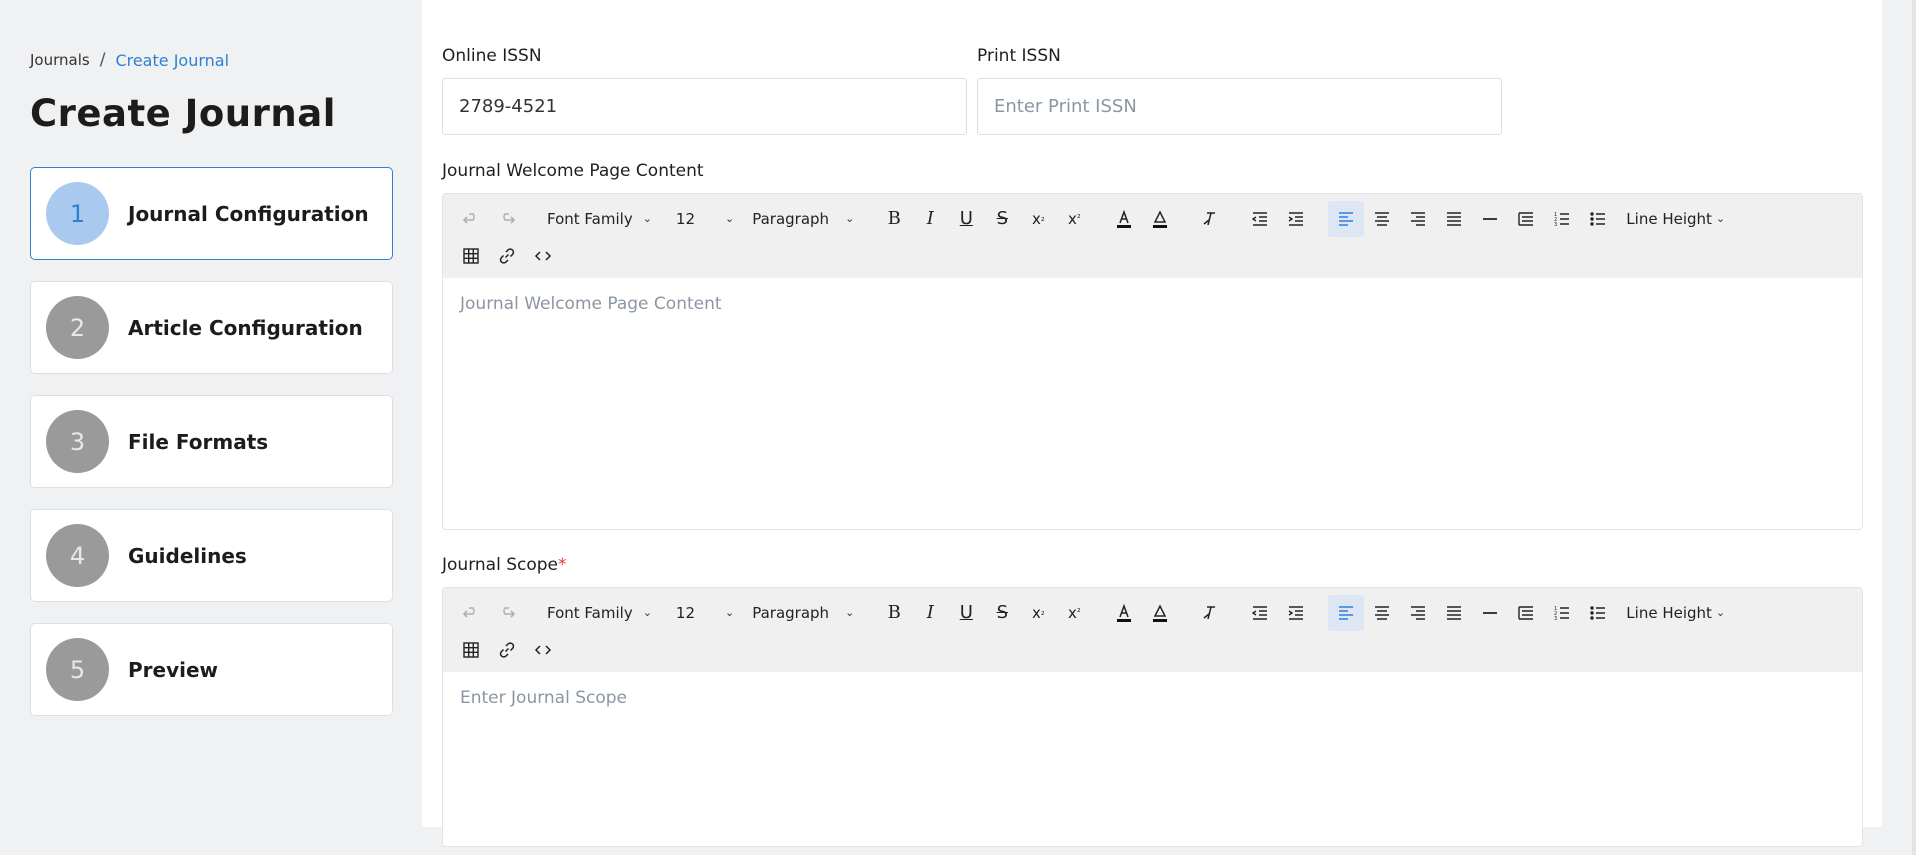  Describe the element at coordinates (1555, 225) in the screenshot. I see `svg-text: 3` at that location.